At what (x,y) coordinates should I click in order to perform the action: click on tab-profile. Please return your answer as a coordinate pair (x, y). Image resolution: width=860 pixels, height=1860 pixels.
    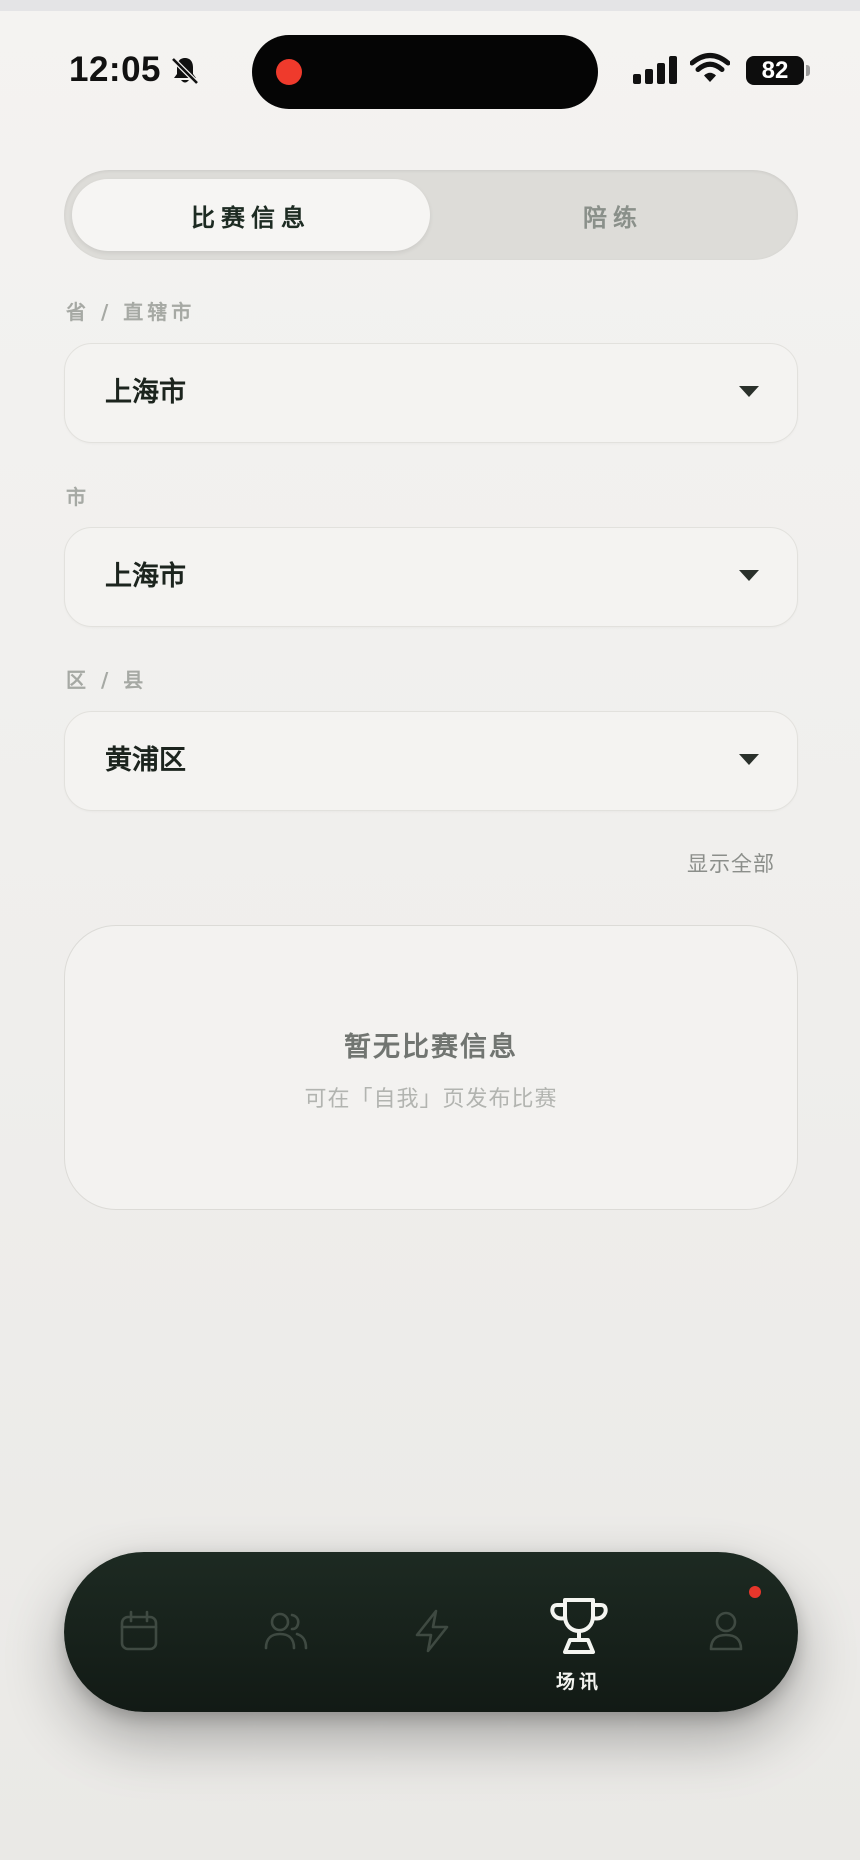
    Looking at the image, I should click on (726, 1632).